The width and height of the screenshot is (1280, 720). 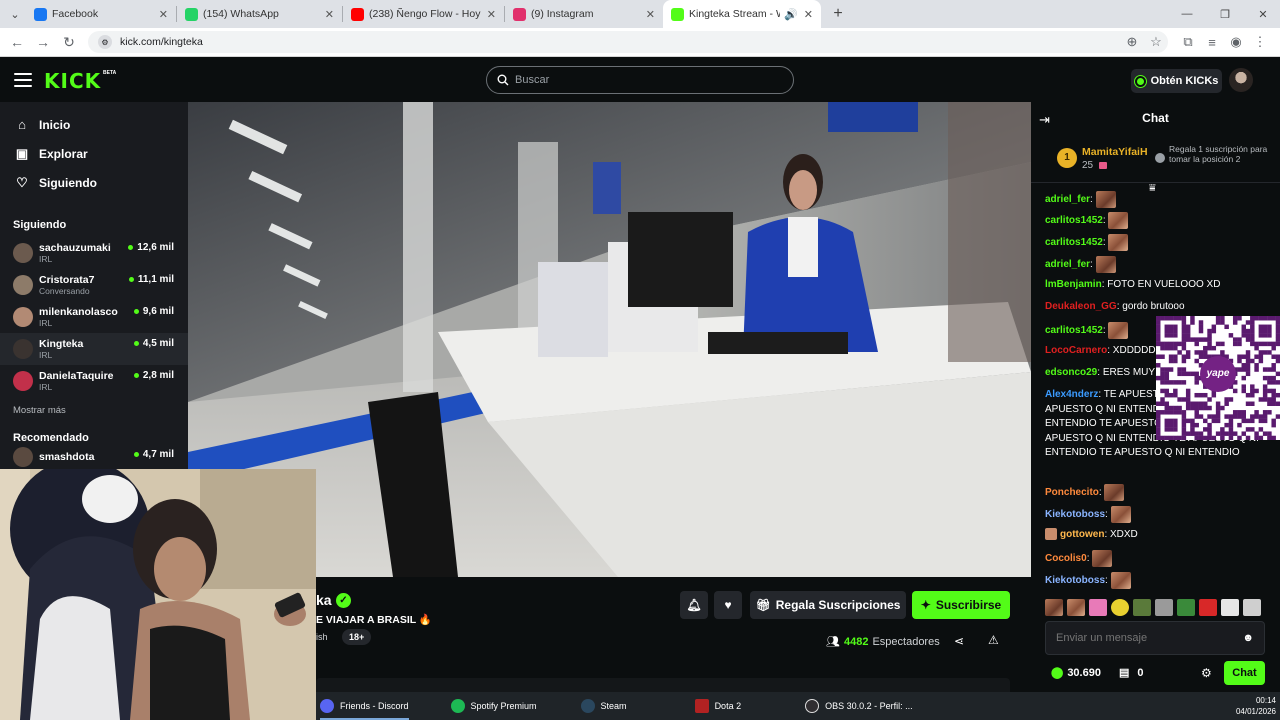 What do you see at coordinates (1115, 152) in the screenshot?
I see `top-gifter-name: MamitaYifaiH` at bounding box center [1115, 152].